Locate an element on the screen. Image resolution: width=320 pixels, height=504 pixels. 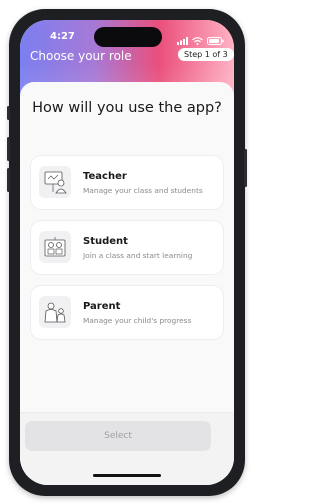
role-description-student: Join a class and start learning is located at coordinates (138, 255).